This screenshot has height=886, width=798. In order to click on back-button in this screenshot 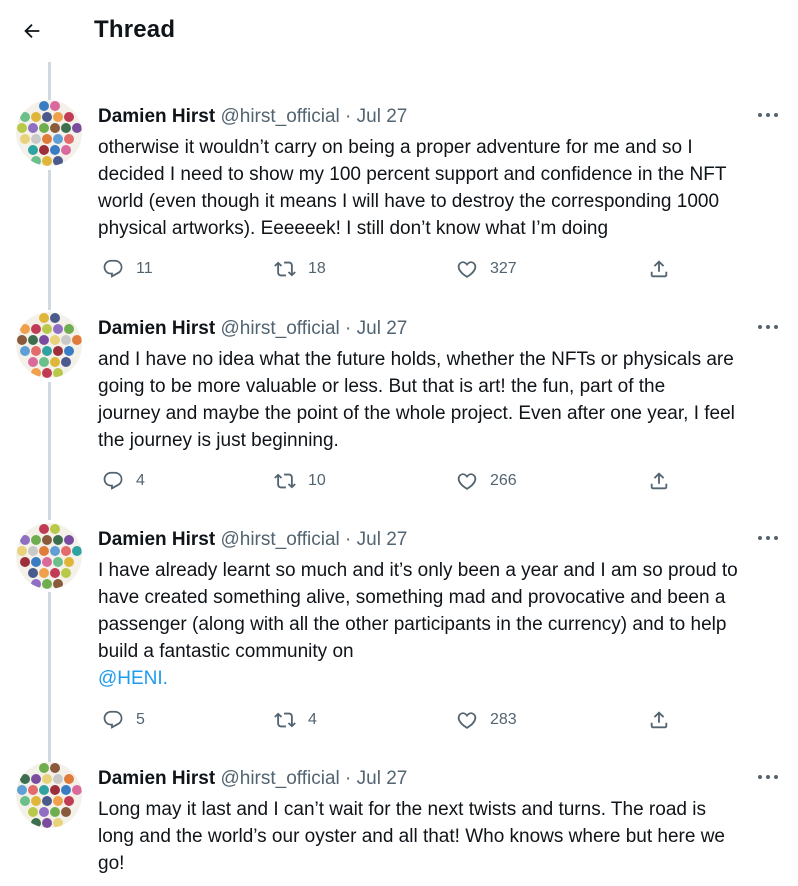, I will do `click(32, 31)`.